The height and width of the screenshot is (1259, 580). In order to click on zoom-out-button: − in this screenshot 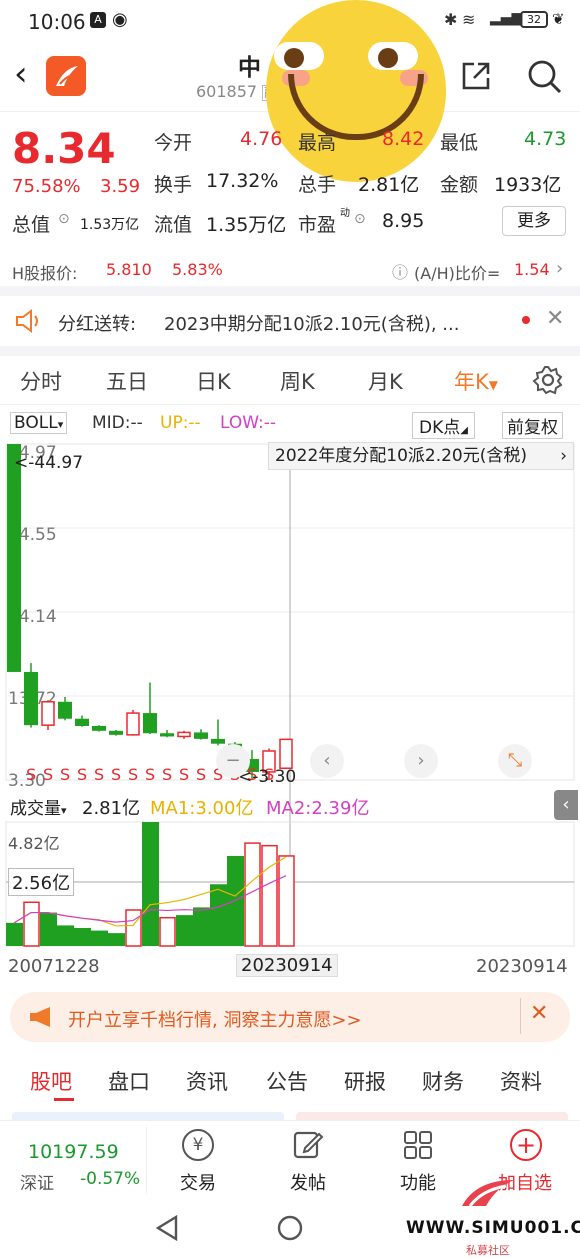, I will do `click(233, 761)`.